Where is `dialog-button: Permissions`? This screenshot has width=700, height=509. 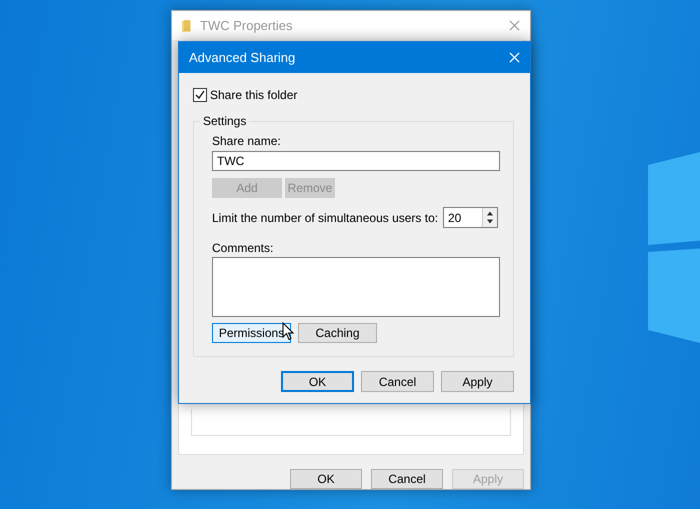
dialog-button: Permissions is located at coordinates (251, 333).